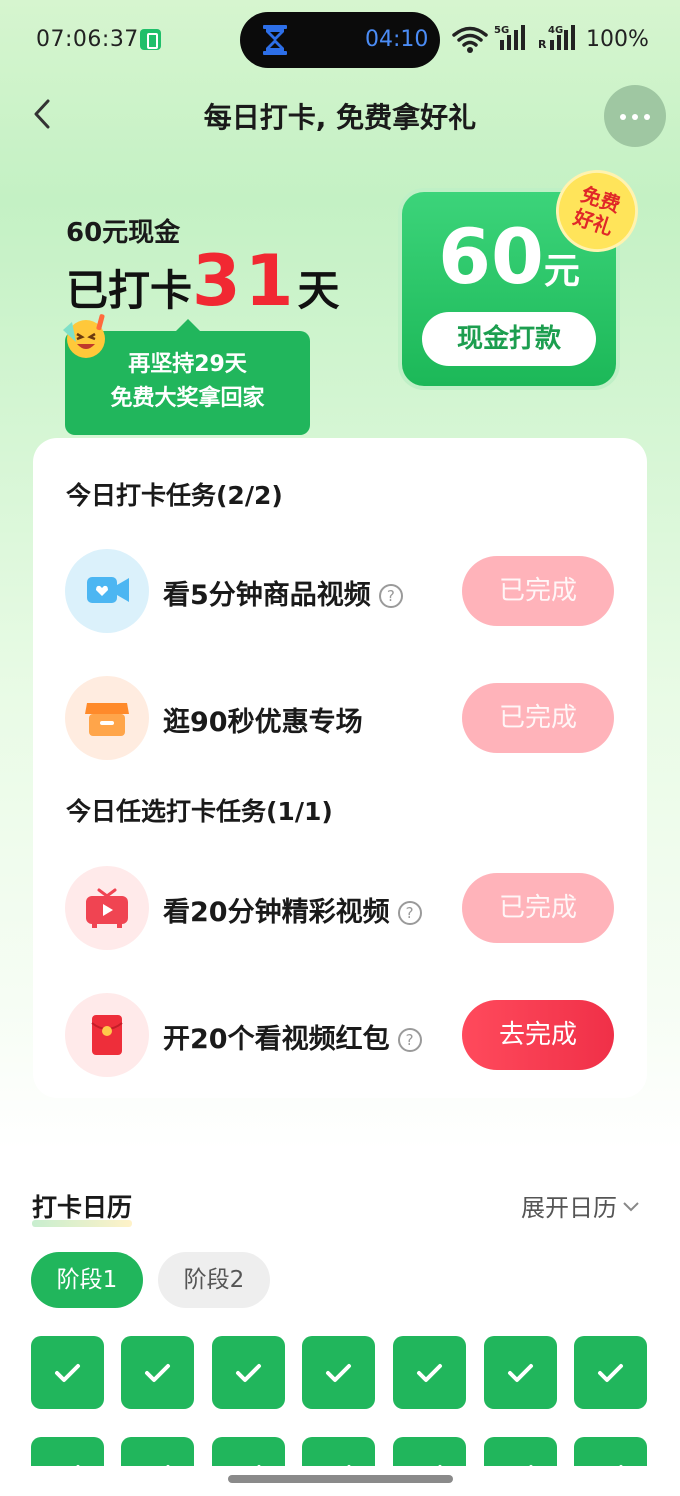 The image size is (680, 1496). Describe the element at coordinates (187, 398) in the screenshot. I see `tip-line-2: 免费大奖拿回家` at that location.